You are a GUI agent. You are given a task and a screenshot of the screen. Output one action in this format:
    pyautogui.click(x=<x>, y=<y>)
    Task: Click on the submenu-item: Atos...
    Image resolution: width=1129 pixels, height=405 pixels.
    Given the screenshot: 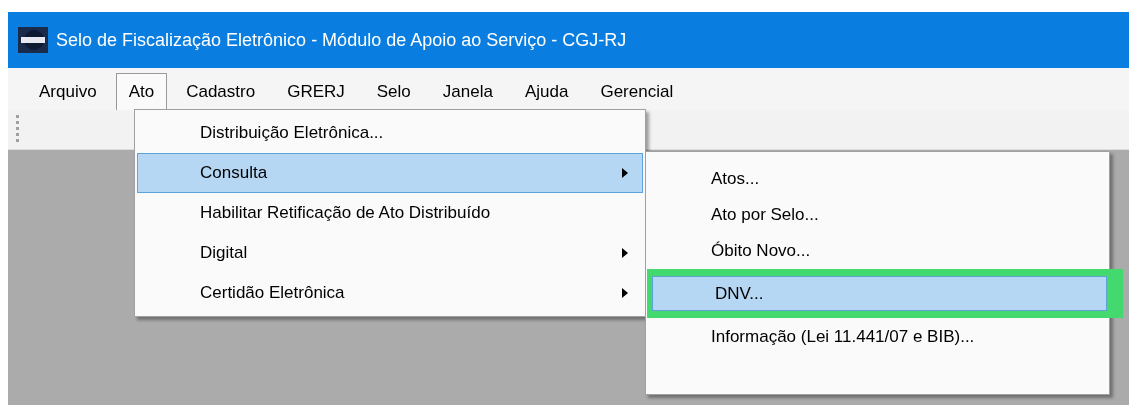 What is the action you would take?
    pyautogui.click(x=877, y=178)
    